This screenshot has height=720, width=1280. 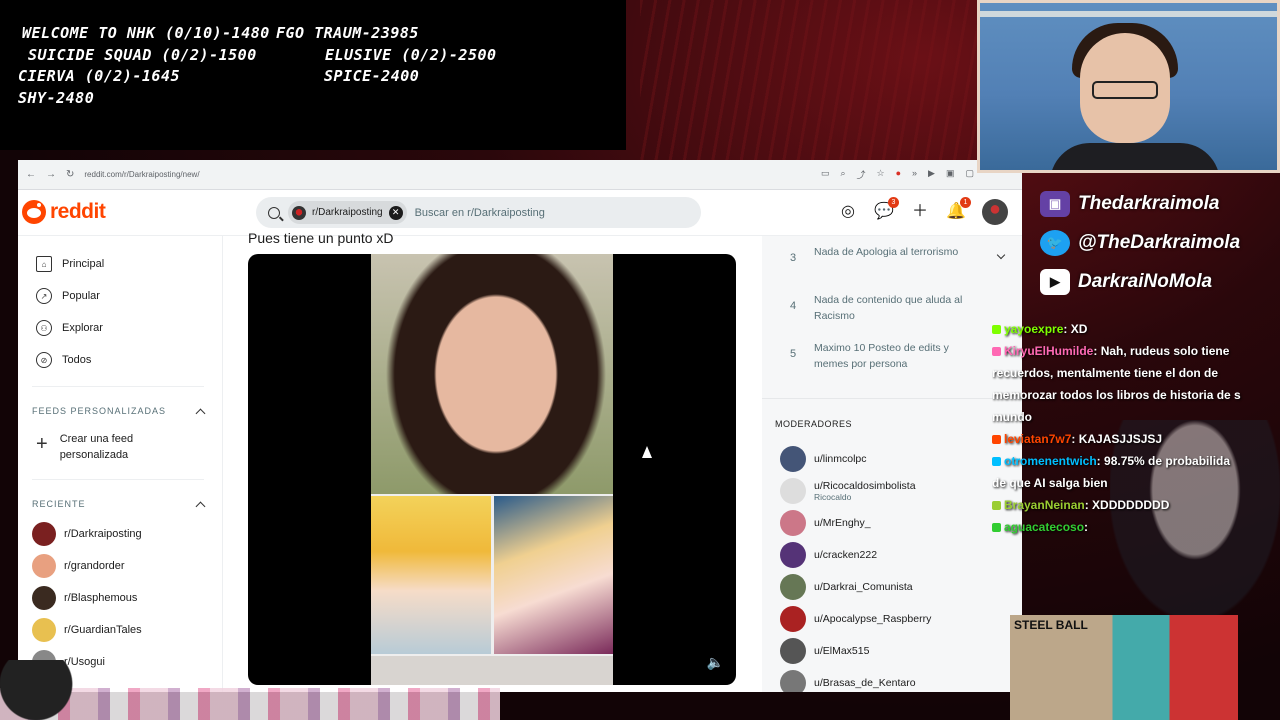 I want to click on share-icon: ⤴, so click(x=861, y=174).